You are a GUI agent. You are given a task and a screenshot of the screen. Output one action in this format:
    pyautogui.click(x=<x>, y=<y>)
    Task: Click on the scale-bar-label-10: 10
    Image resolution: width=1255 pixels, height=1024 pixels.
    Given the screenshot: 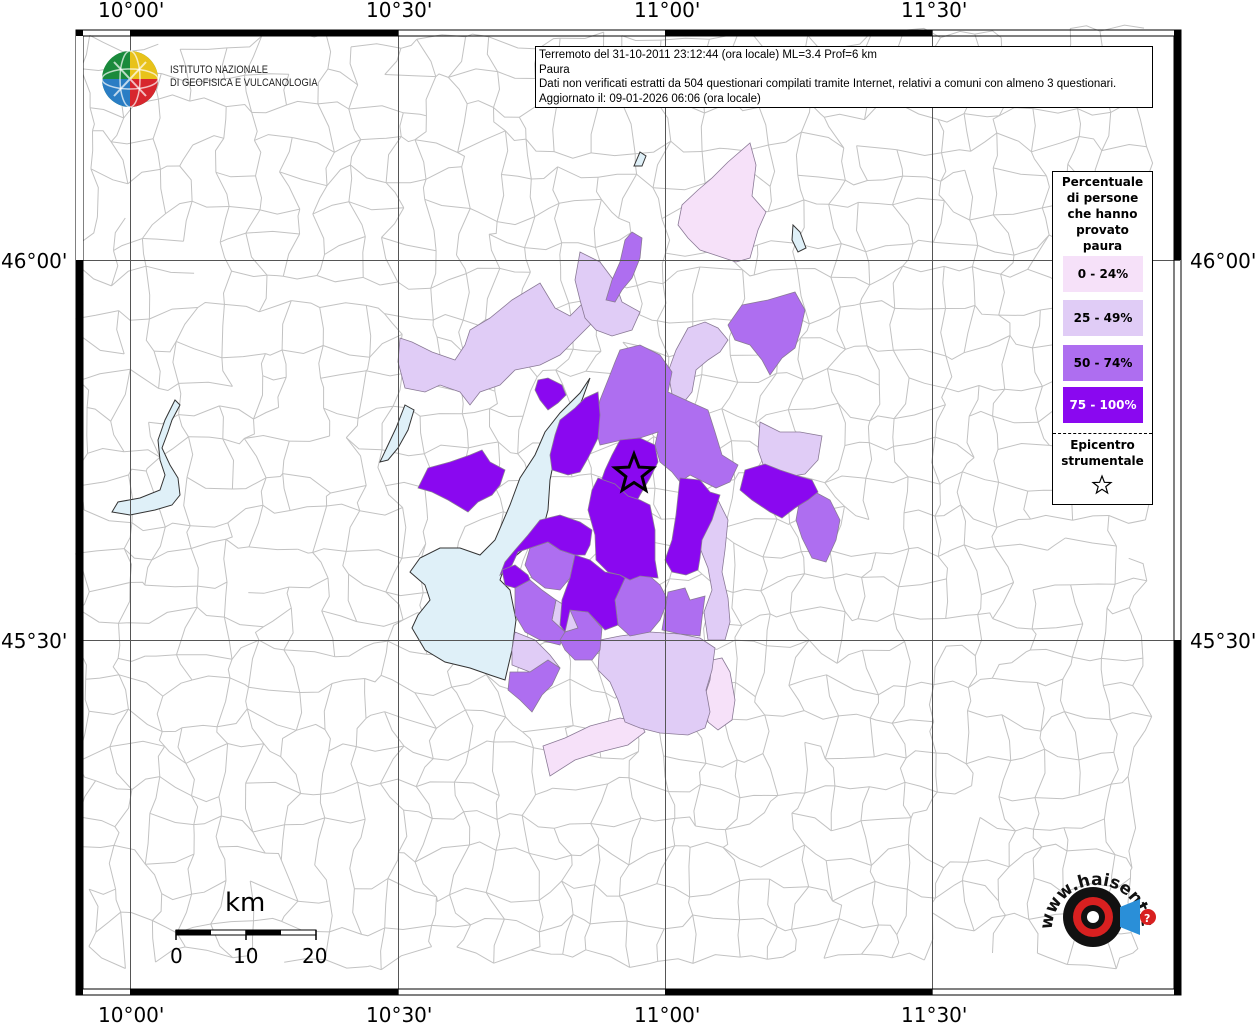 What is the action you would take?
    pyautogui.click(x=246, y=956)
    